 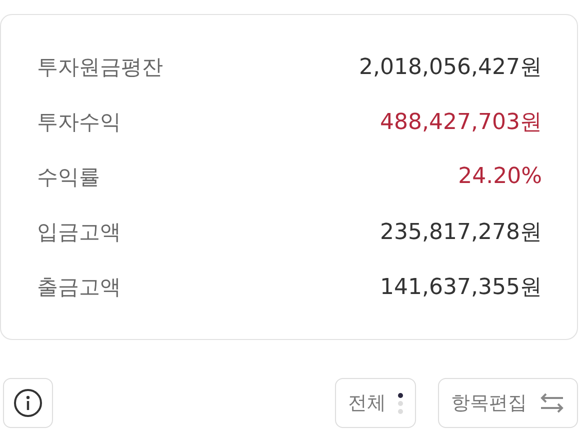 I want to click on filter-button: 전체, so click(x=375, y=403).